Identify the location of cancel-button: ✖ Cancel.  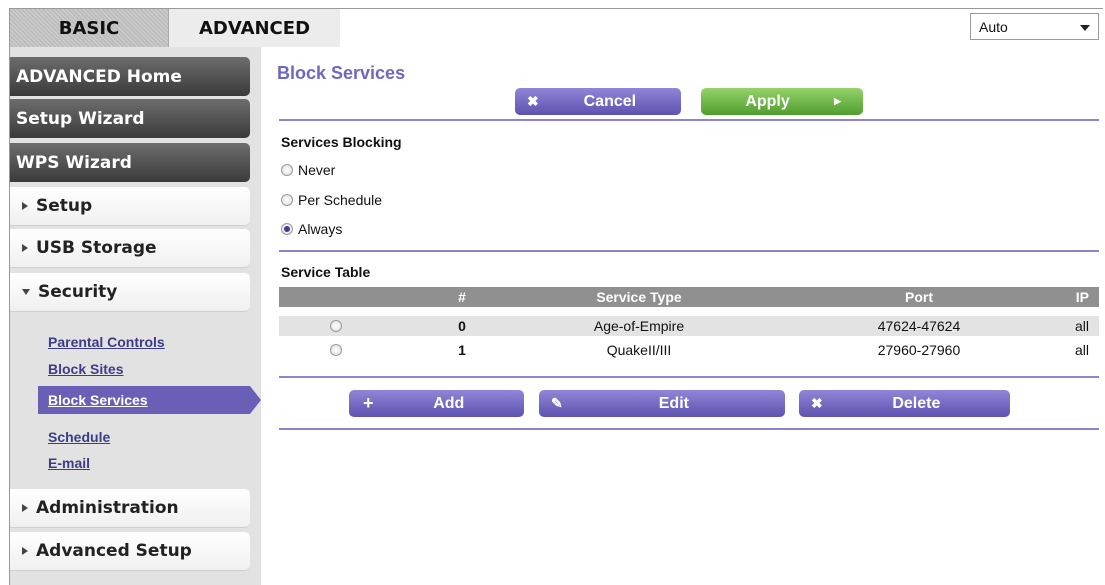
(598, 101).